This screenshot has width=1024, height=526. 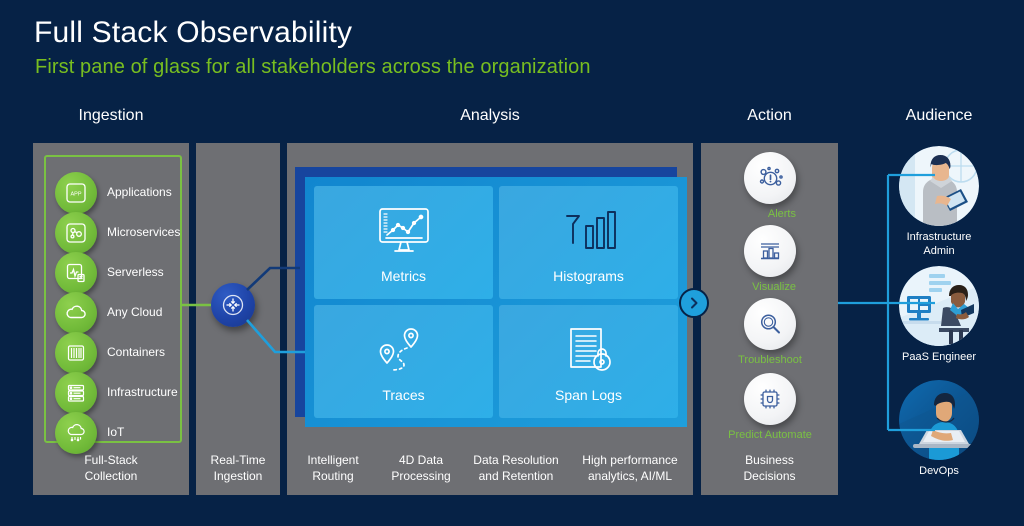 I want to click on action-item-visualize: Visualize, so click(x=770, y=260).